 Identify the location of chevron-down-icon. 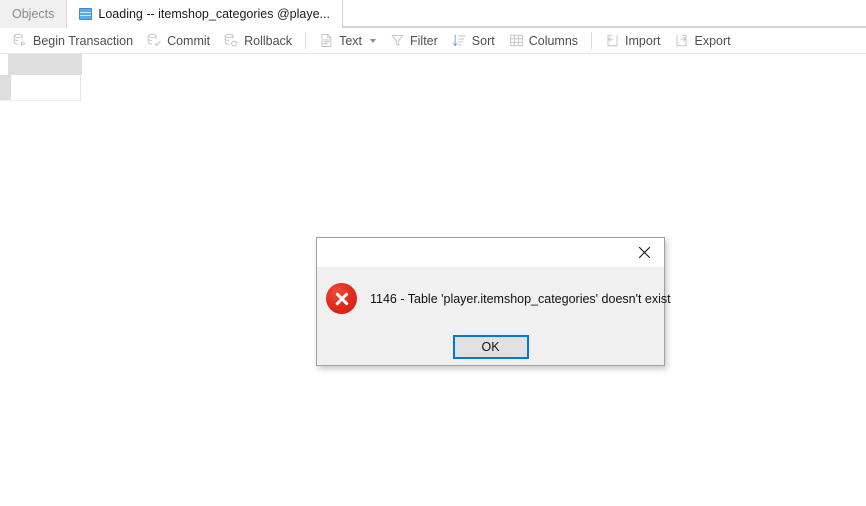
(373, 40).